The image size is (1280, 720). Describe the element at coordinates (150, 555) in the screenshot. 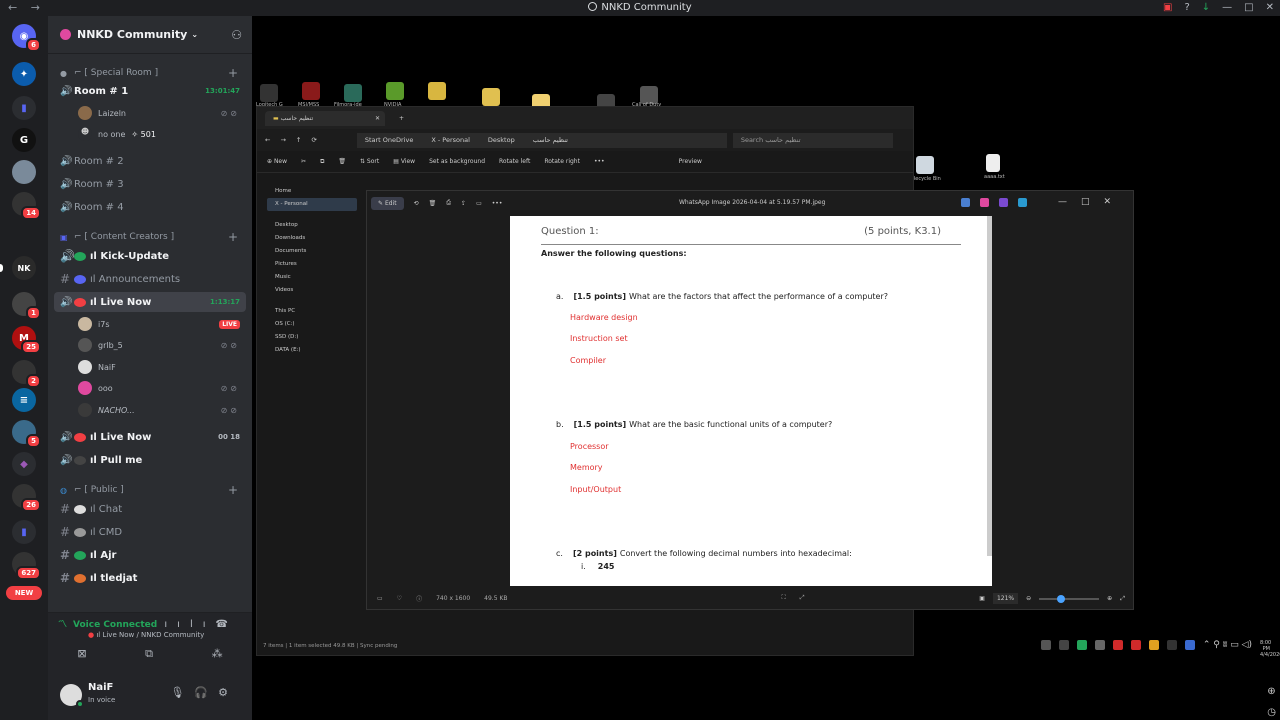

I see `channel-ajr: # ıl Ajr` at that location.